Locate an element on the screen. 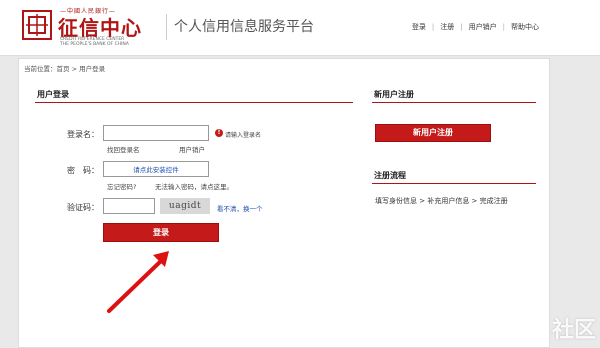 Image resolution: width=600 pixels, height=348 pixels. captcha-unclear-text: 看不清， is located at coordinates (230, 209).